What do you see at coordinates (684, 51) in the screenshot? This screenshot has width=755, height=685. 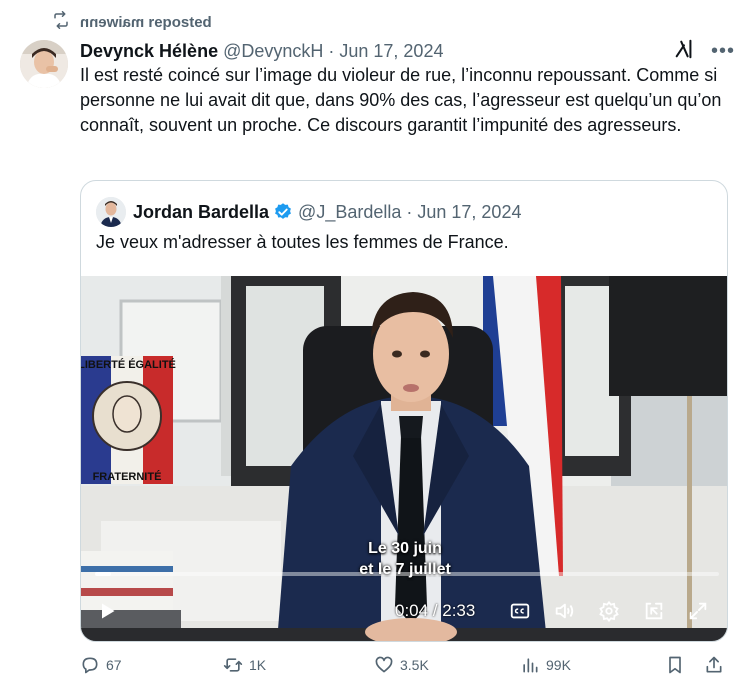 I see `grok-icon` at bounding box center [684, 51].